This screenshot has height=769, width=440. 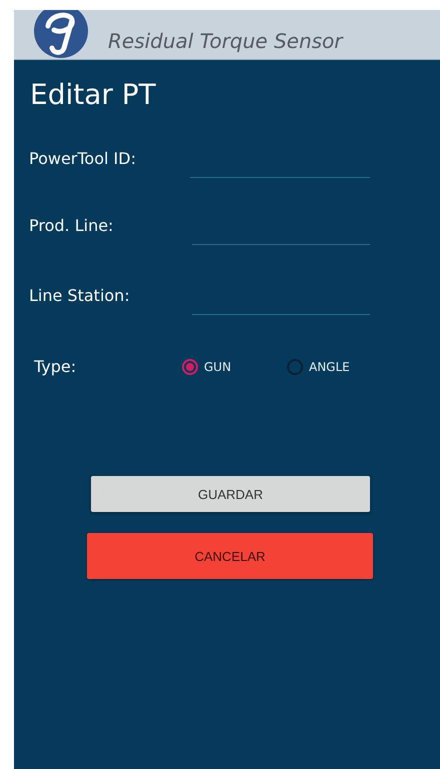 What do you see at coordinates (339, 366) in the screenshot?
I see `radio-option: ANGLE` at bounding box center [339, 366].